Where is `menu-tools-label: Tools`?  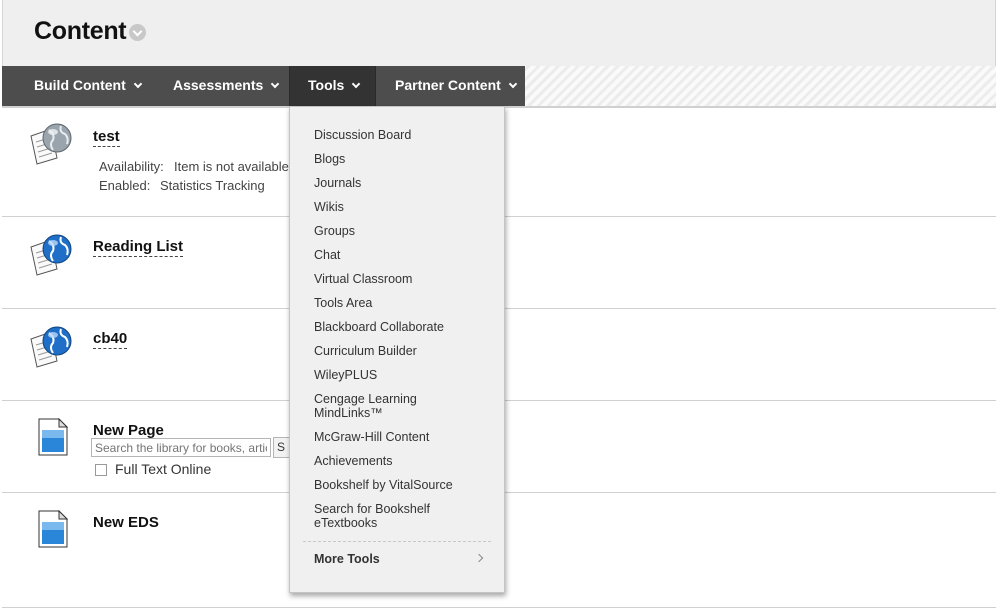 menu-tools-label: Tools is located at coordinates (326, 85).